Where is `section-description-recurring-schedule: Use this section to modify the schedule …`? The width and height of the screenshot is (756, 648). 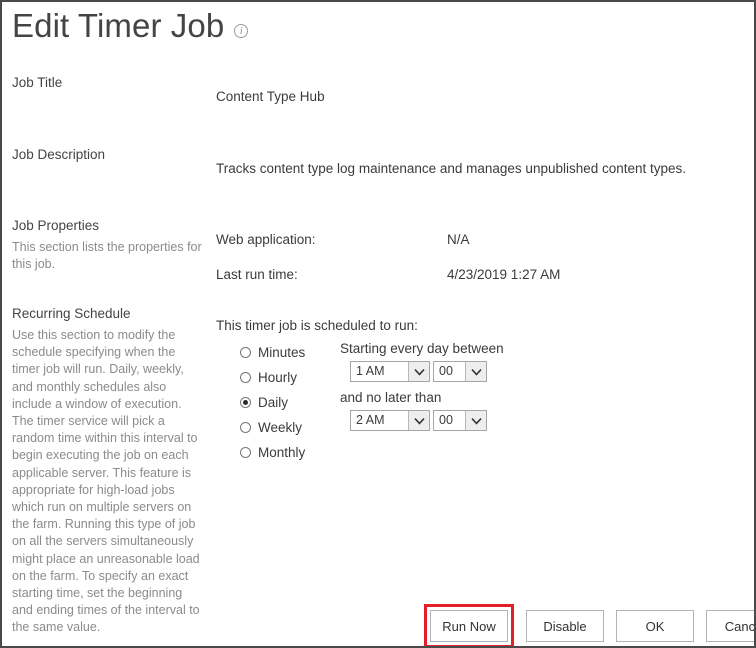
section-description-recurring-schedule: Use this section to modify the schedule … is located at coordinates (106, 481).